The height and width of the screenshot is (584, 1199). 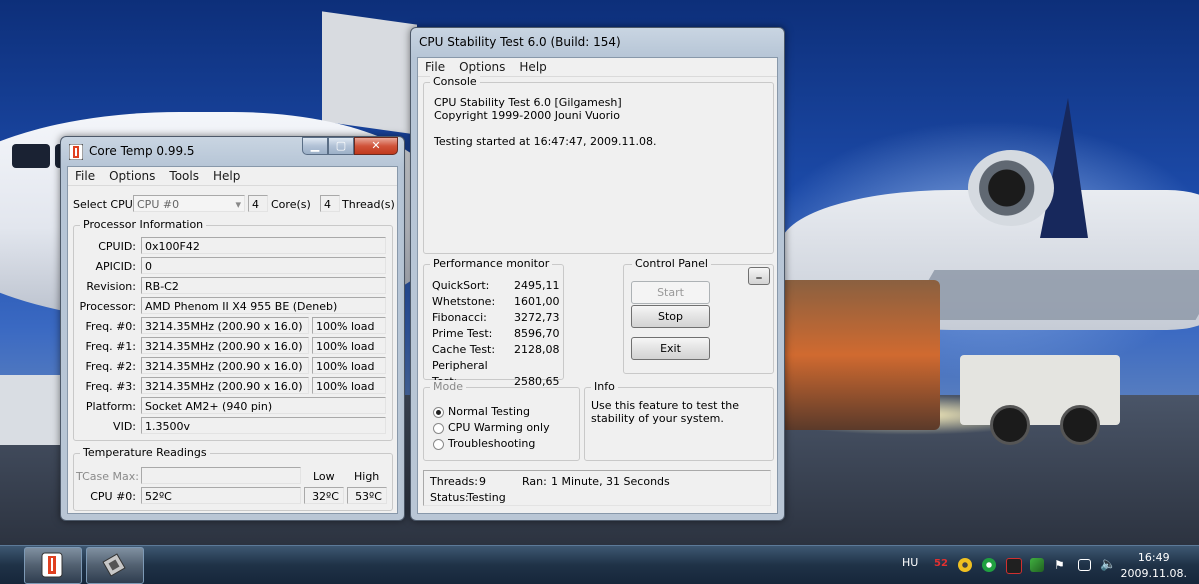 What do you see at coordinates (30, 410) in the screenshot?
I see `wallpaper-dolly` at bounding box center [30, 410].